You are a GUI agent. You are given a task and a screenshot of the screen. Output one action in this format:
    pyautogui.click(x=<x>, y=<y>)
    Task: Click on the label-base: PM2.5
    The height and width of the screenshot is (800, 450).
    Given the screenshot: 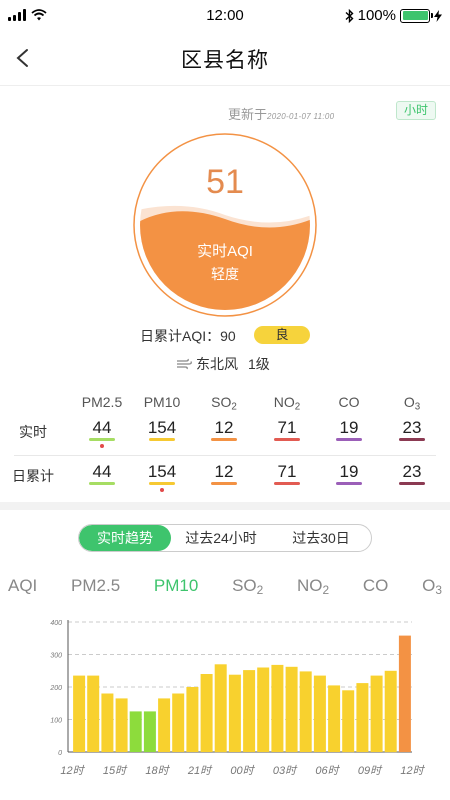 What is the action you would take?
    pyautogui.click(x=102, y=402)
    